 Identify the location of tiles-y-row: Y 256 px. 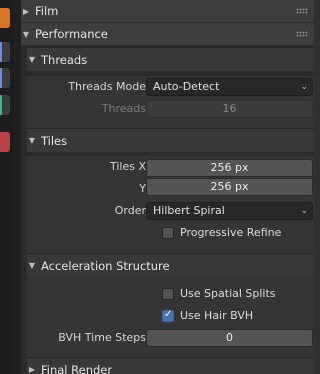
(170, 189).